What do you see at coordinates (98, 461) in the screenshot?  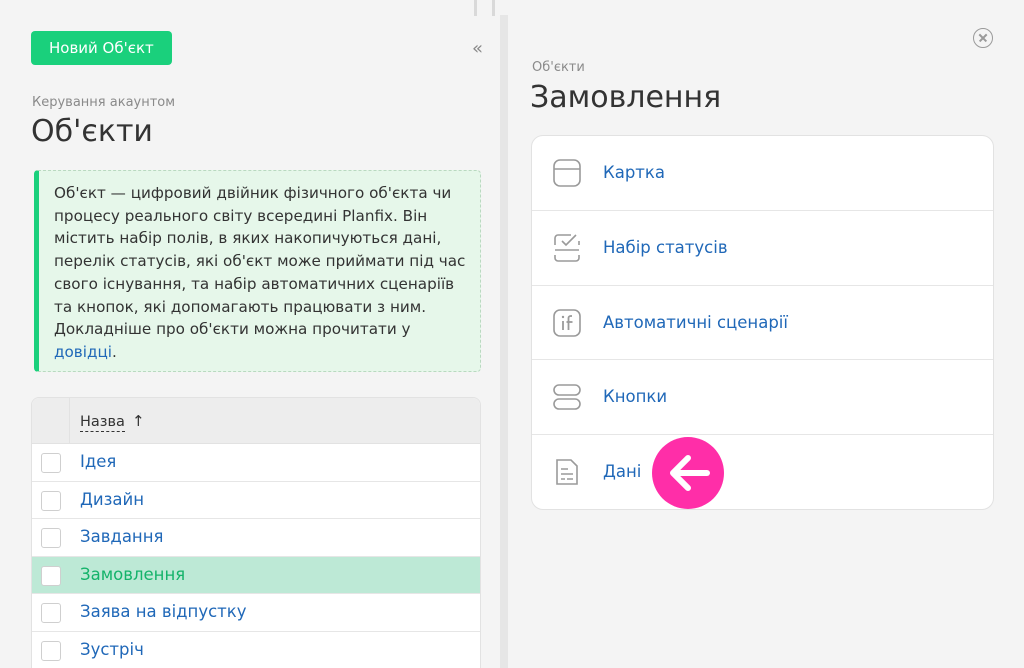 I see `row-name: Ідея` at bounding box center [98, 461].